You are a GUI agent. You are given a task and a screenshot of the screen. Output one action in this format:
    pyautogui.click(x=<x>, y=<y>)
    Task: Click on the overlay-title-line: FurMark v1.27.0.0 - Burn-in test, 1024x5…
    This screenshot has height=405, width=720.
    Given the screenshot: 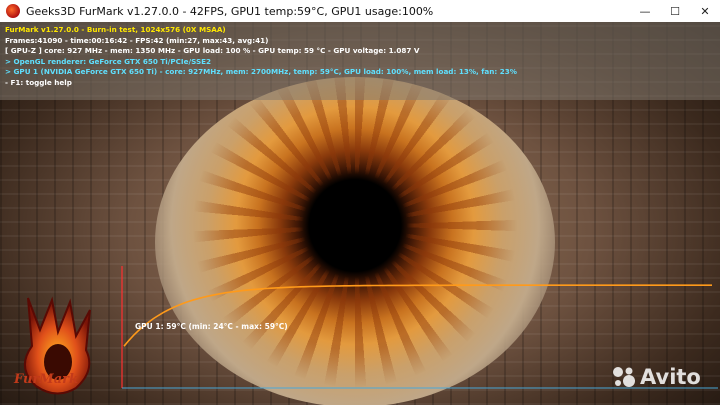 What is the action you would take?
    pyautogui.click(x=115, y=29)
    